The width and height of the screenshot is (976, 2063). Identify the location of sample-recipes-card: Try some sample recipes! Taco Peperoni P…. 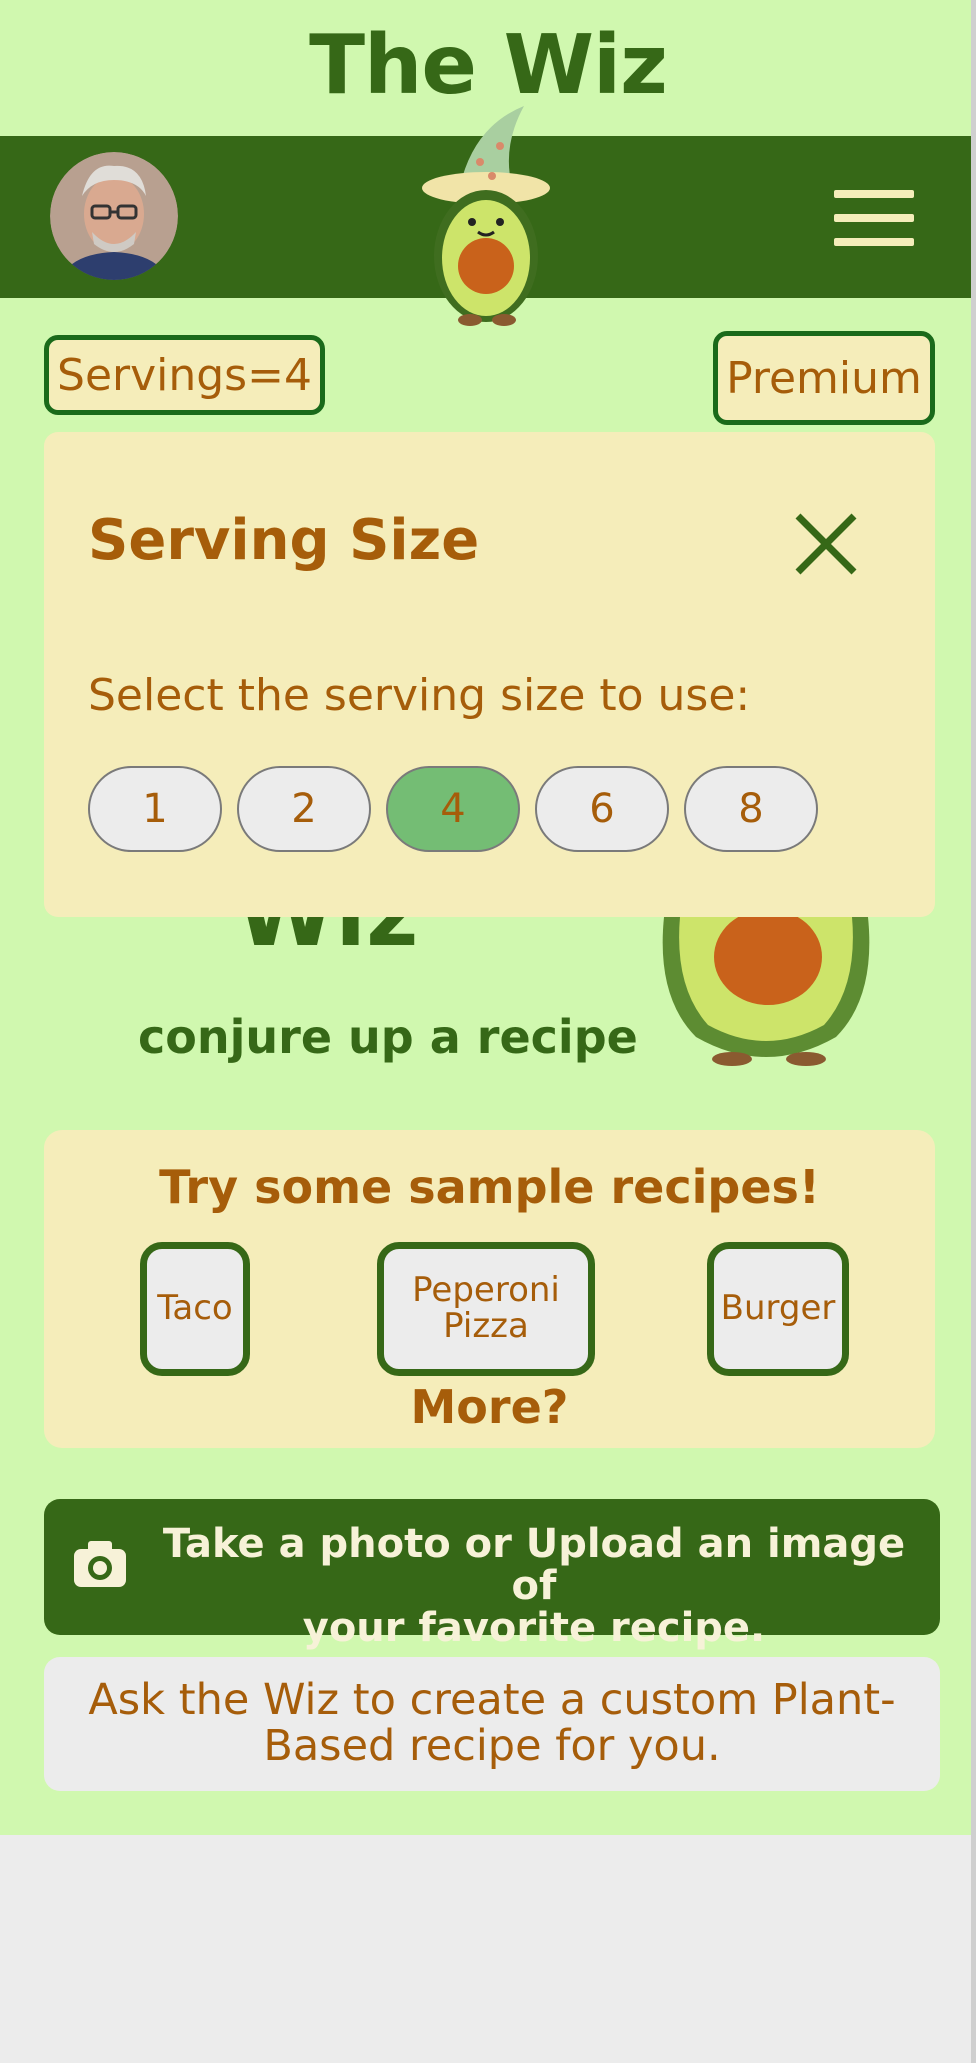
(489, 1289).